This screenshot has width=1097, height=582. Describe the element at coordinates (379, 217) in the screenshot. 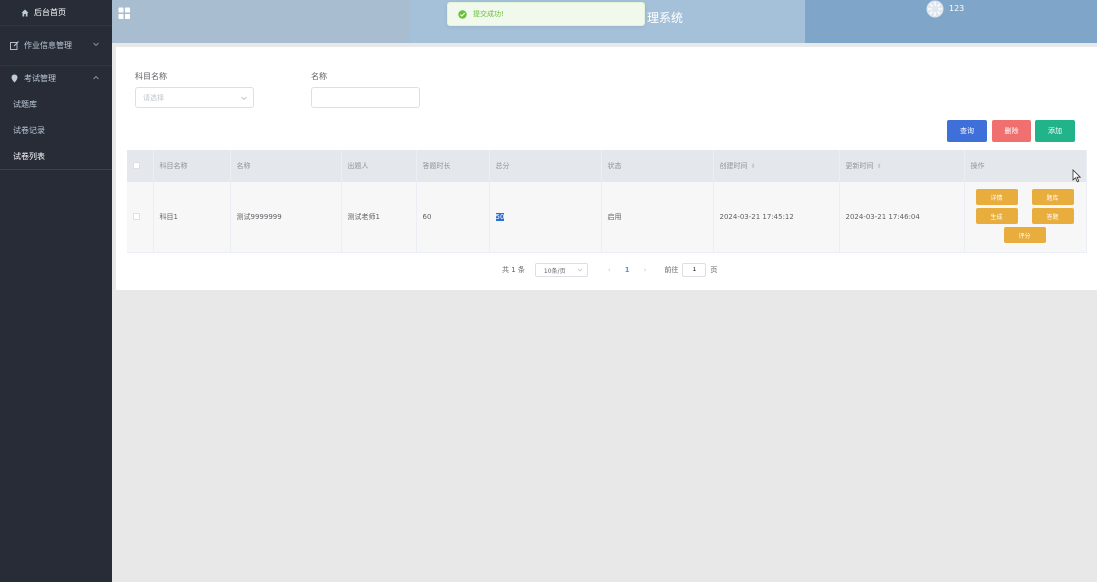

I see `cell-author: 测试老师1` at that location.